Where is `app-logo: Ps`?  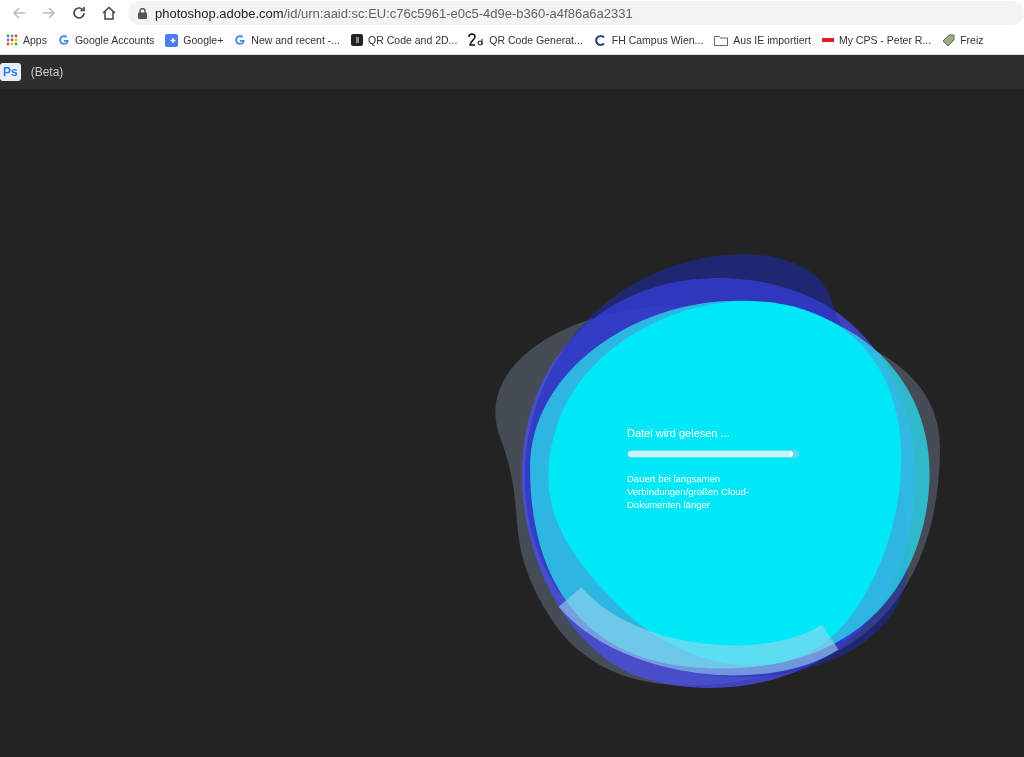 app-logo: Ps is located at coordinates (10, 72).